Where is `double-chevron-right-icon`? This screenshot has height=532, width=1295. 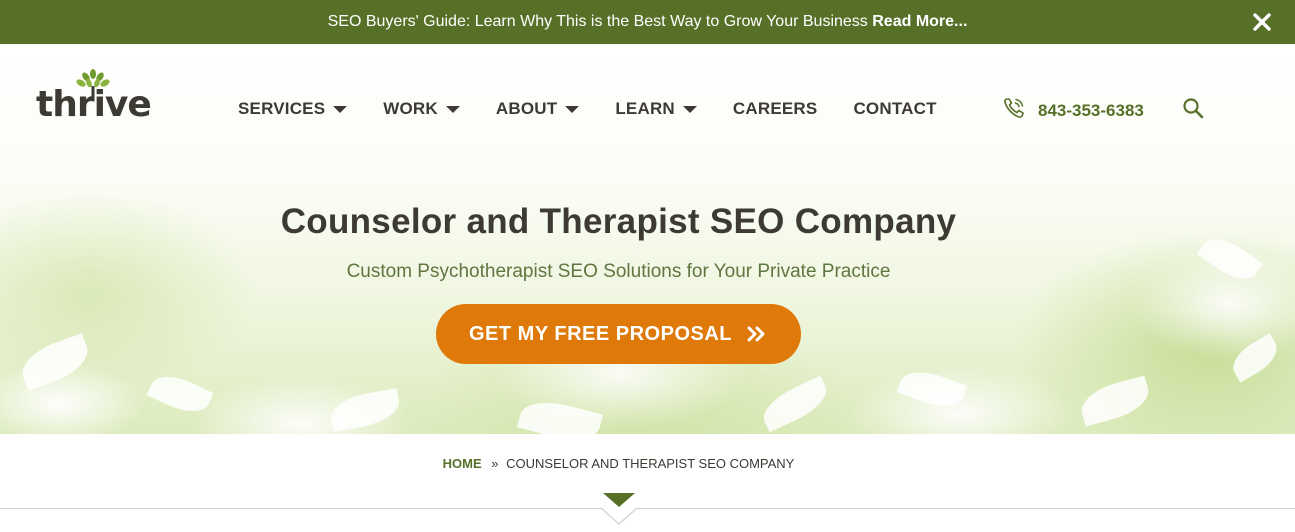
double-chevron-right-icon is located at coordinates (757, 334).